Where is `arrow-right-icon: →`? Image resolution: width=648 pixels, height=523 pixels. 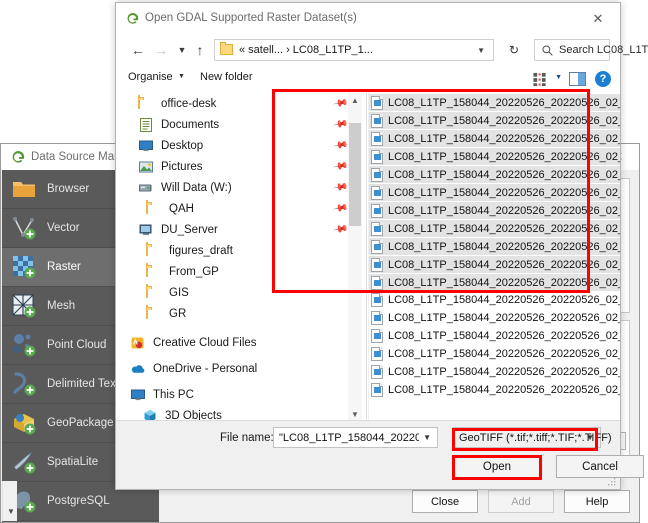
arrow-right-icon: → is located at coordinates (161, 50).